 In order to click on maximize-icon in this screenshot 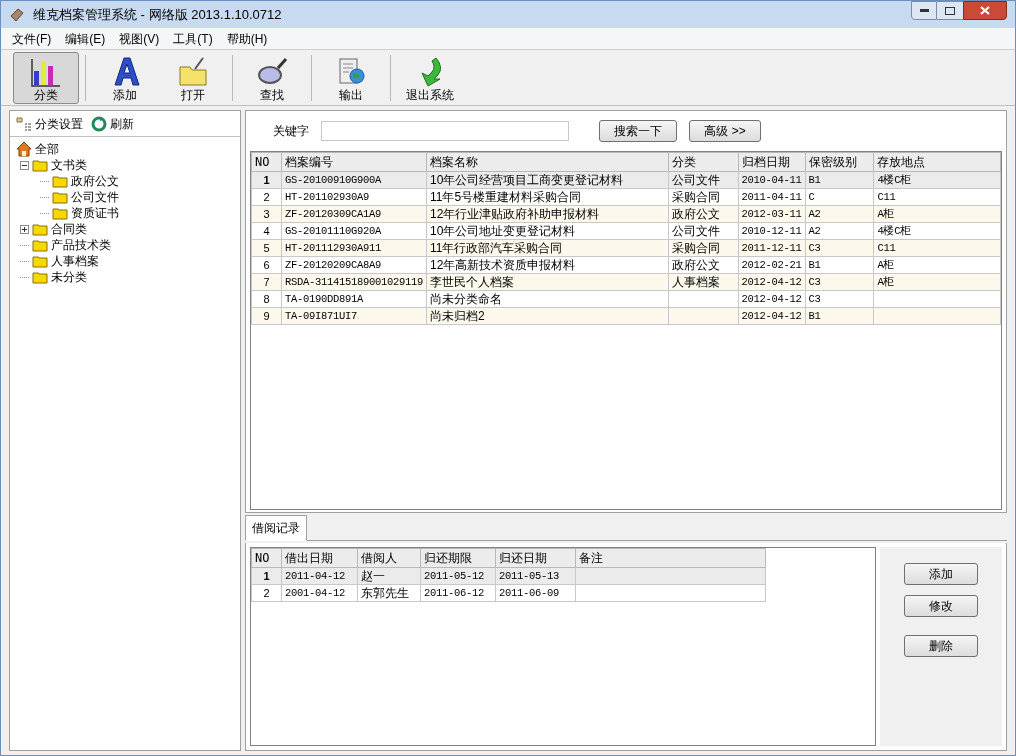, I will do `click(950, 10)`.